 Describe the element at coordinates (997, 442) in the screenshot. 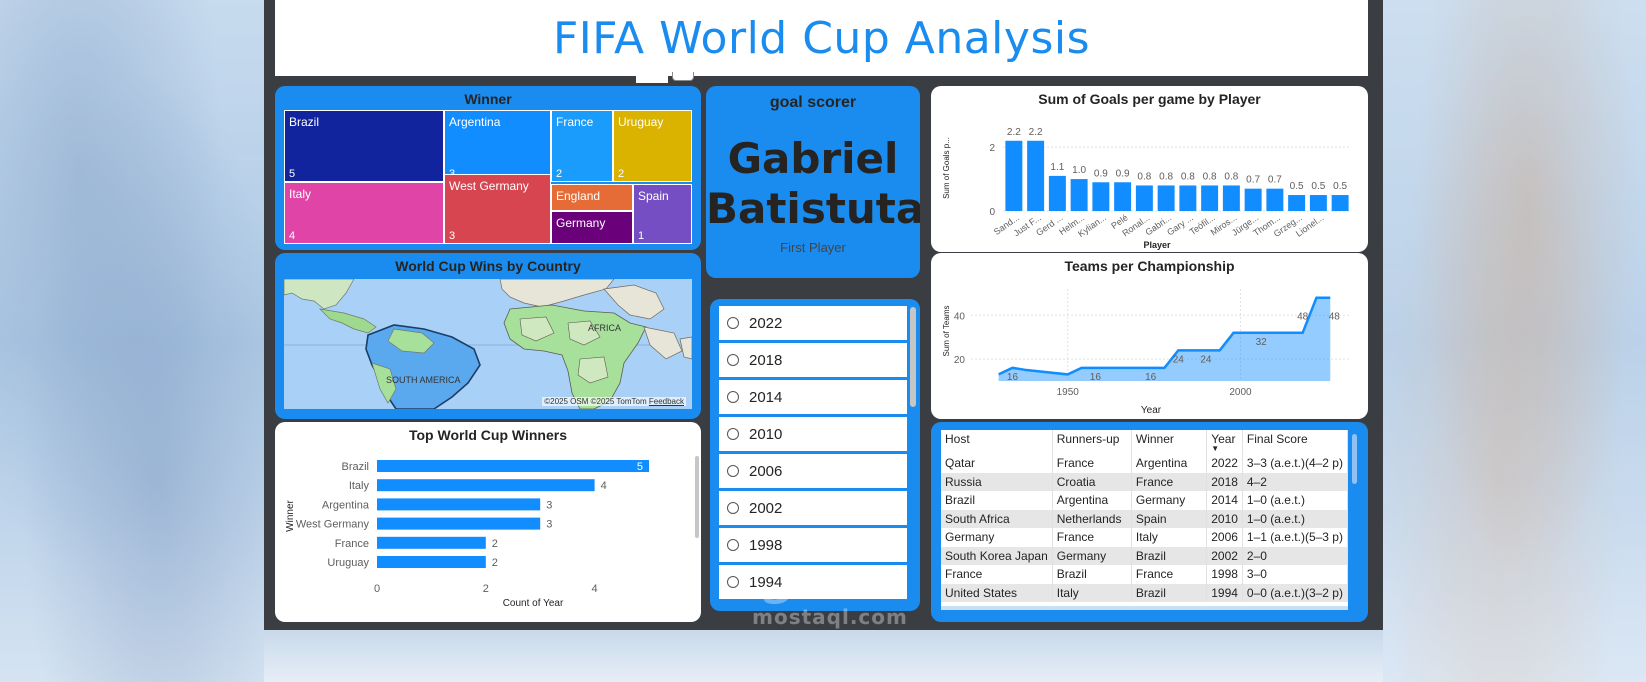

I see `column-header-host: Host` at that location.